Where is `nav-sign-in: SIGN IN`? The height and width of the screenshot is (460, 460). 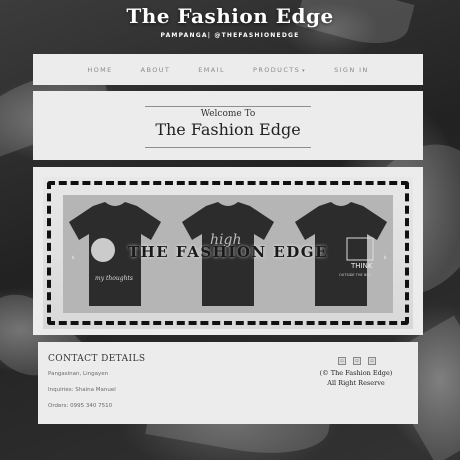
nav-sign-in: SIGN IN is located at coordinates (351, 70).